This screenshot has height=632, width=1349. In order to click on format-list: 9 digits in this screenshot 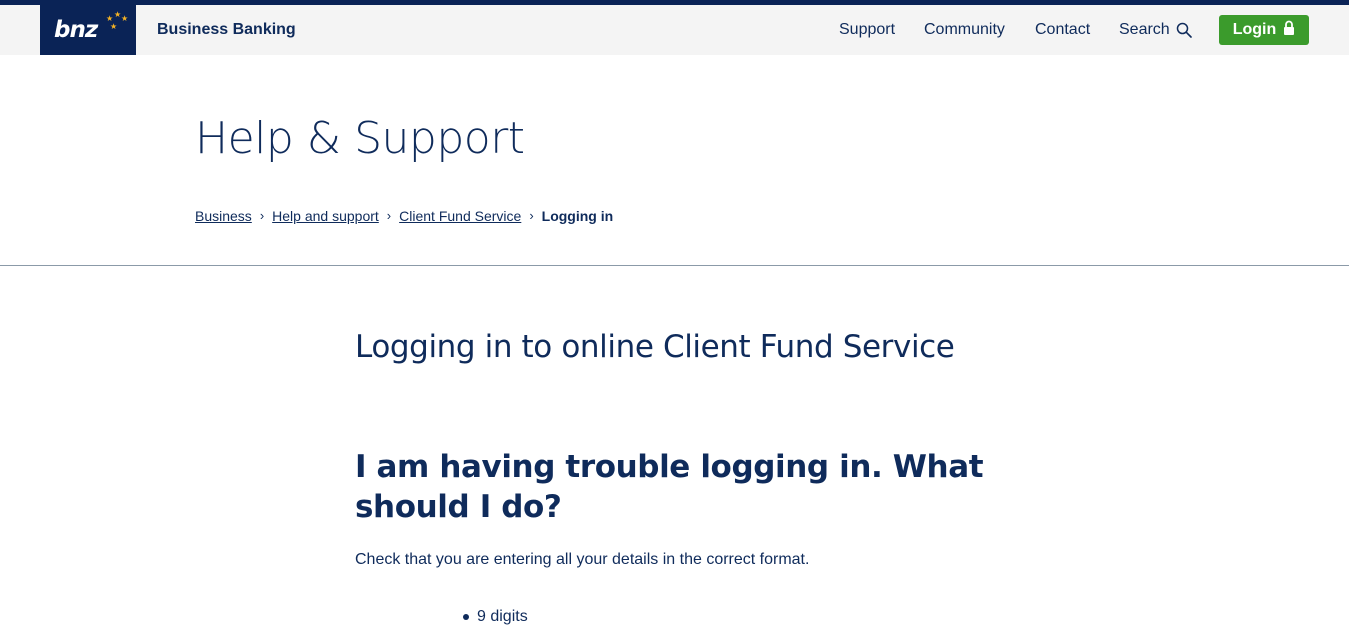, I will do `click(495, 617)`.